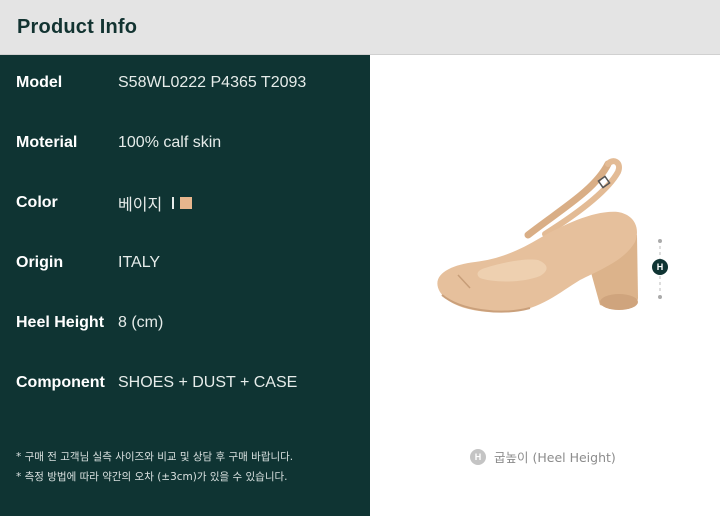  I want to click on shoe-image, so click(550, 240).